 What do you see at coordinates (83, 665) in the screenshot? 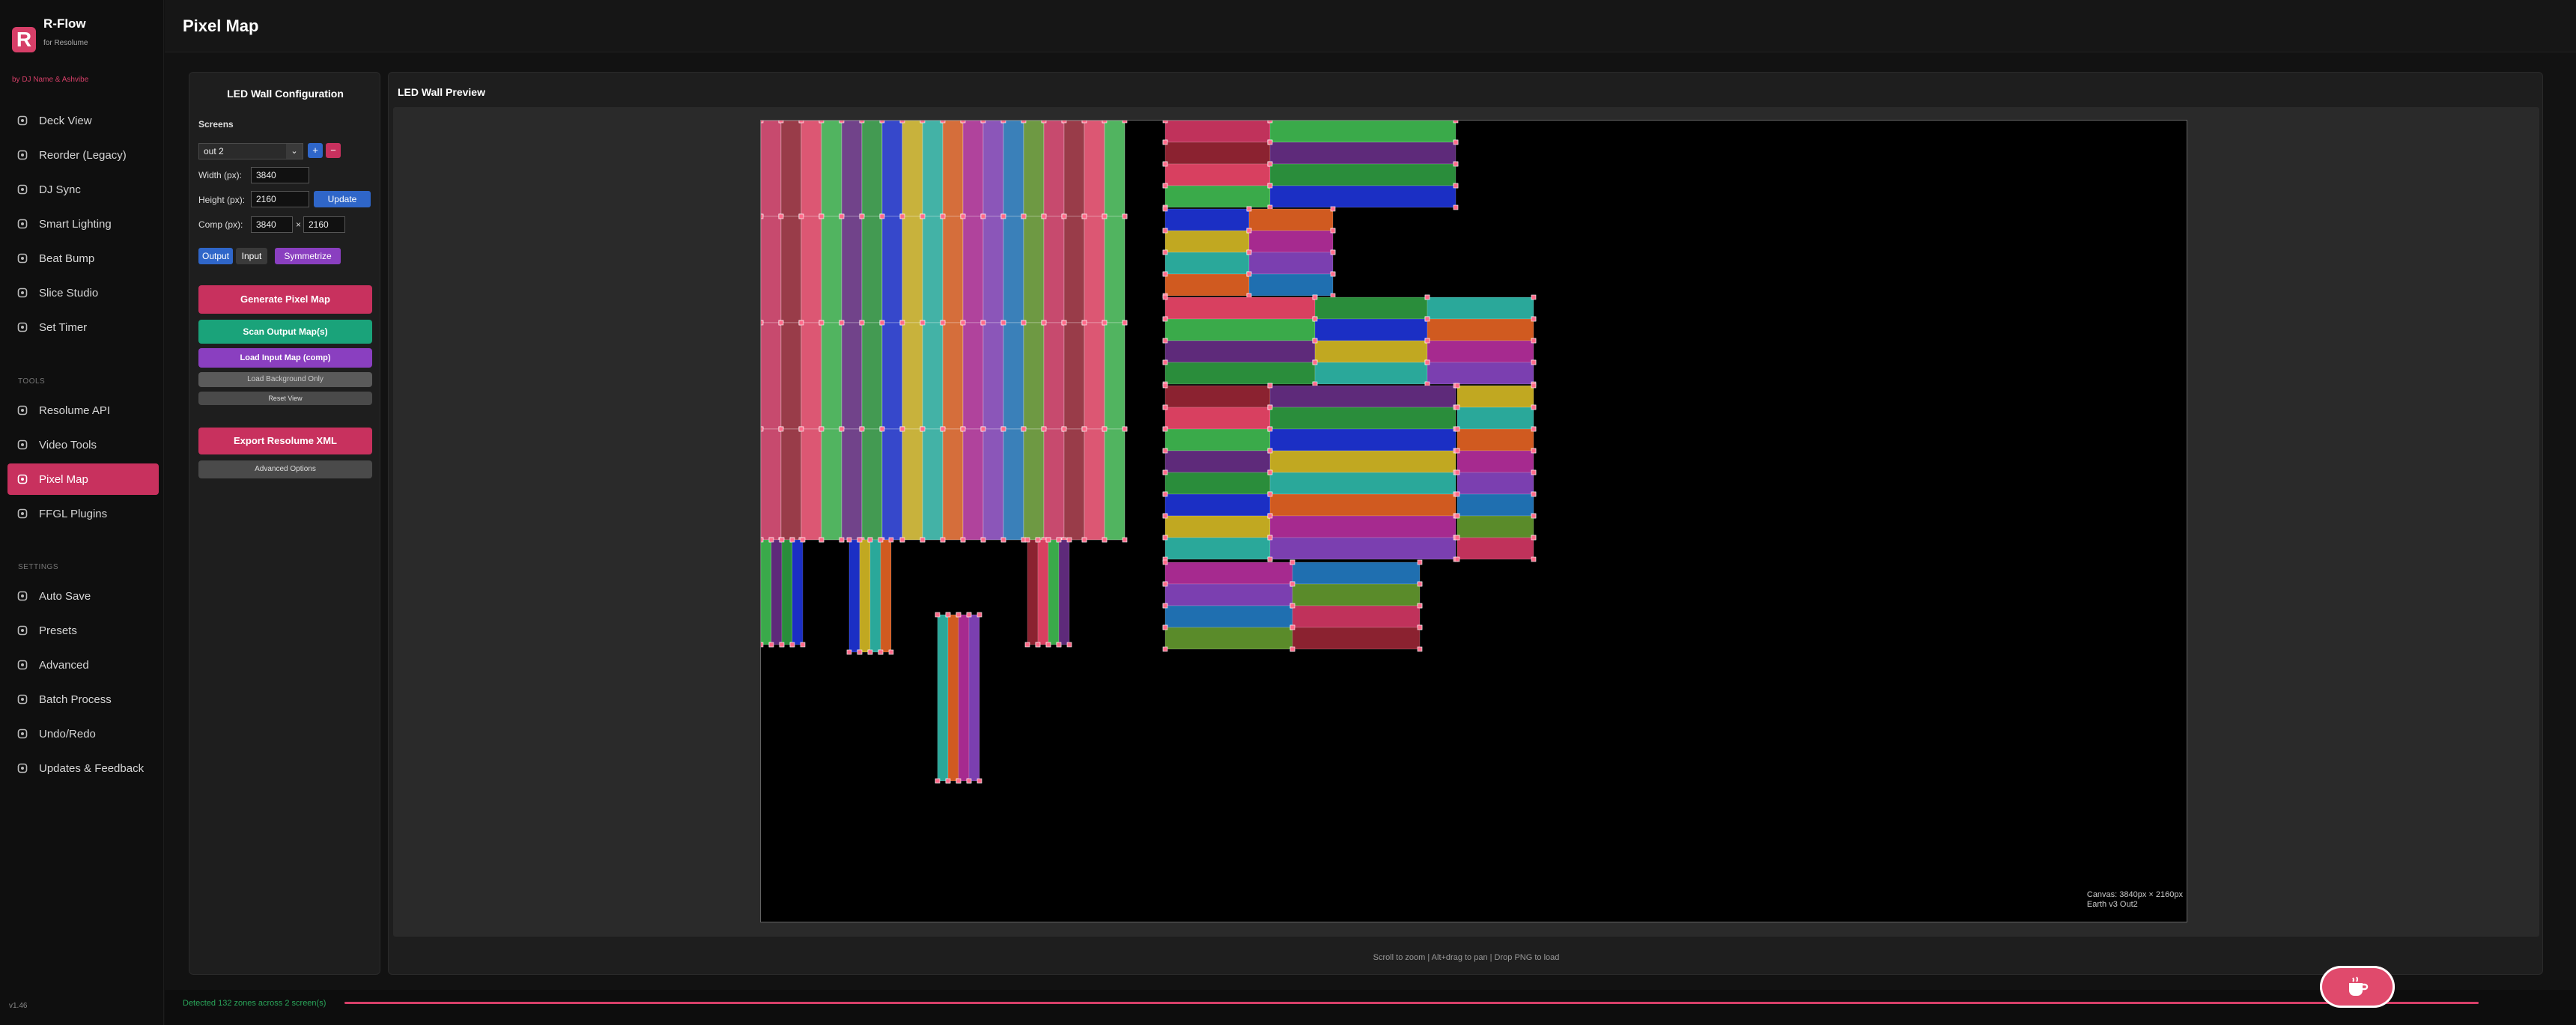
I see `sidebar-item-advanced: Advanced` at bounding box center [83, 665].